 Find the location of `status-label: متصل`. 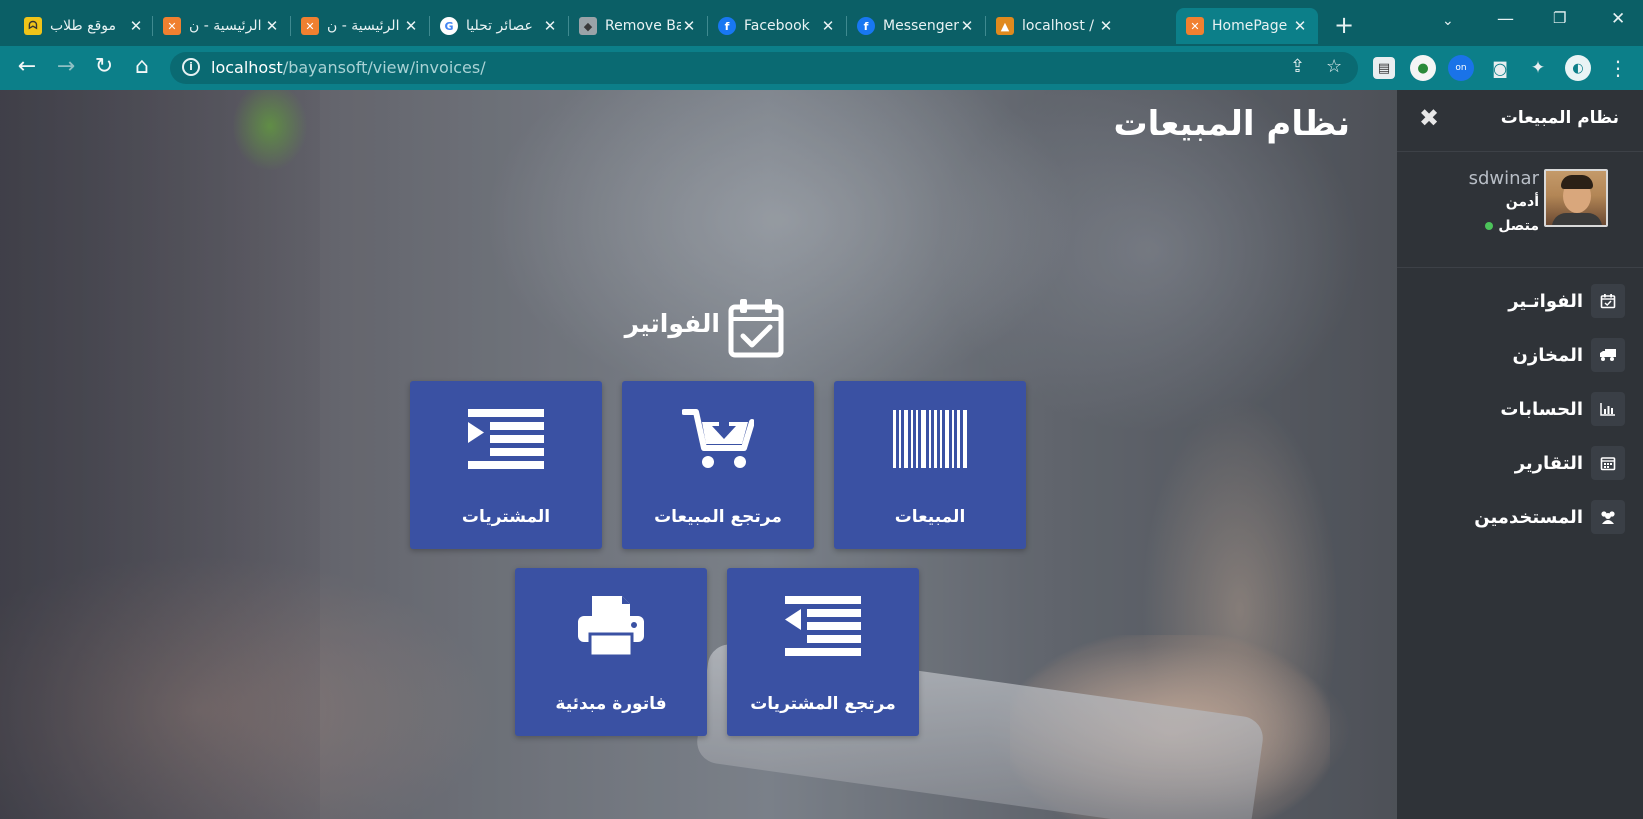

status-label: متصل is located at coordinates (1518, 226).